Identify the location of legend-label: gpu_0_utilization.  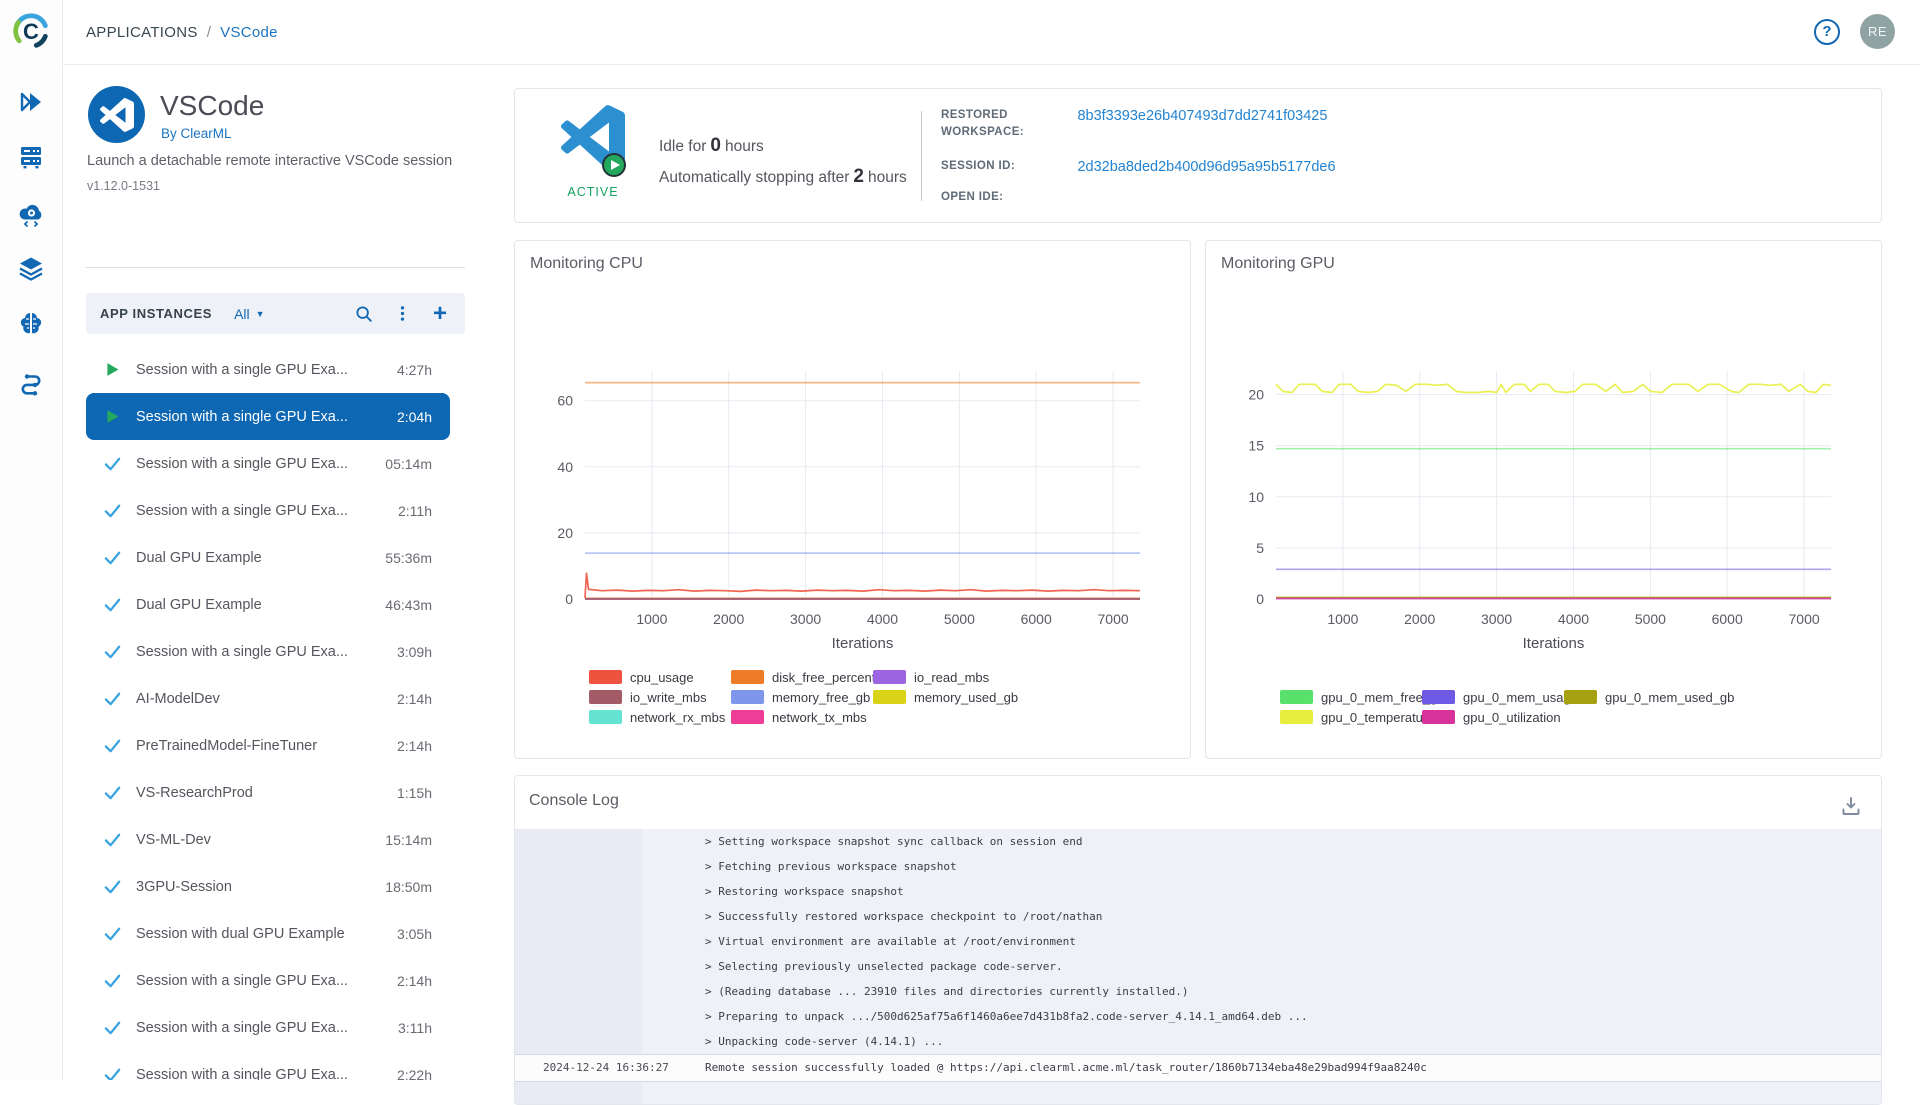
(1512, 717).